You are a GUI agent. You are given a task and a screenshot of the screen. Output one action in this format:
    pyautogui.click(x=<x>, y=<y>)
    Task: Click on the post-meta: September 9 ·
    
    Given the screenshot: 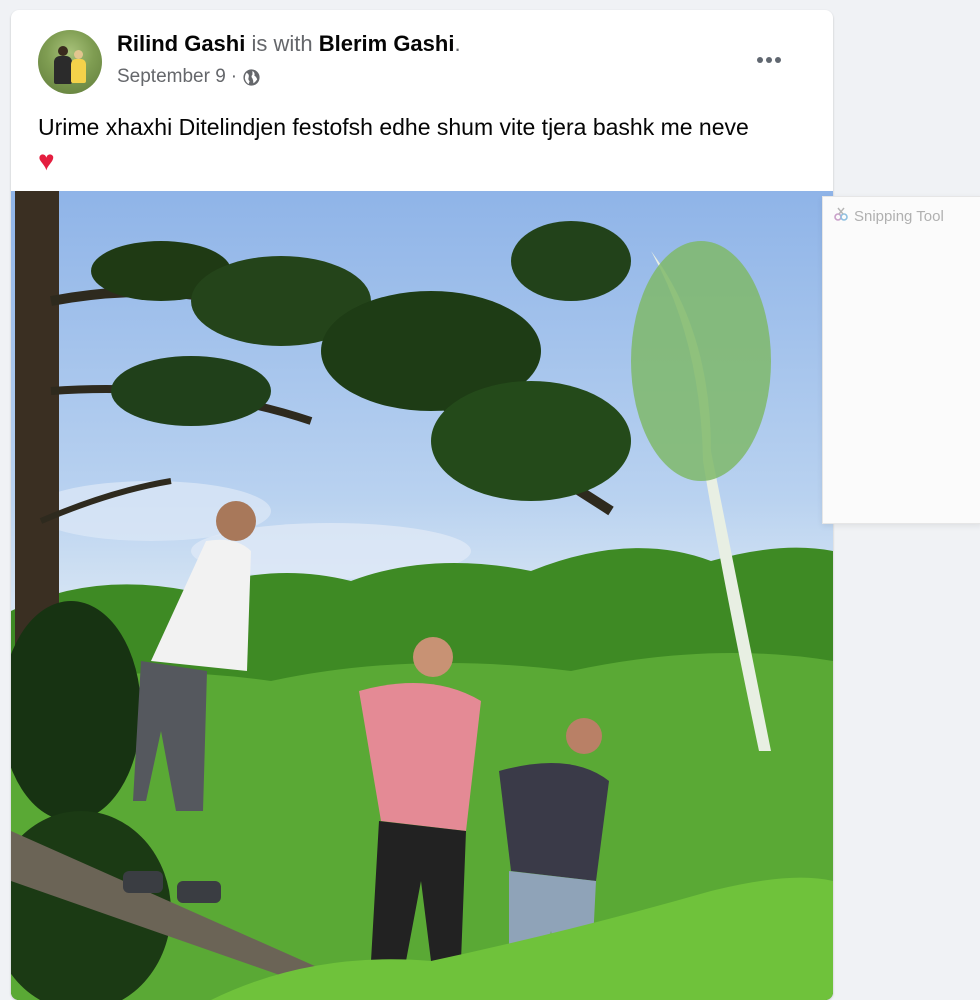 What is the action you would take?
    pyautogui.click(x=189, y=77)
    